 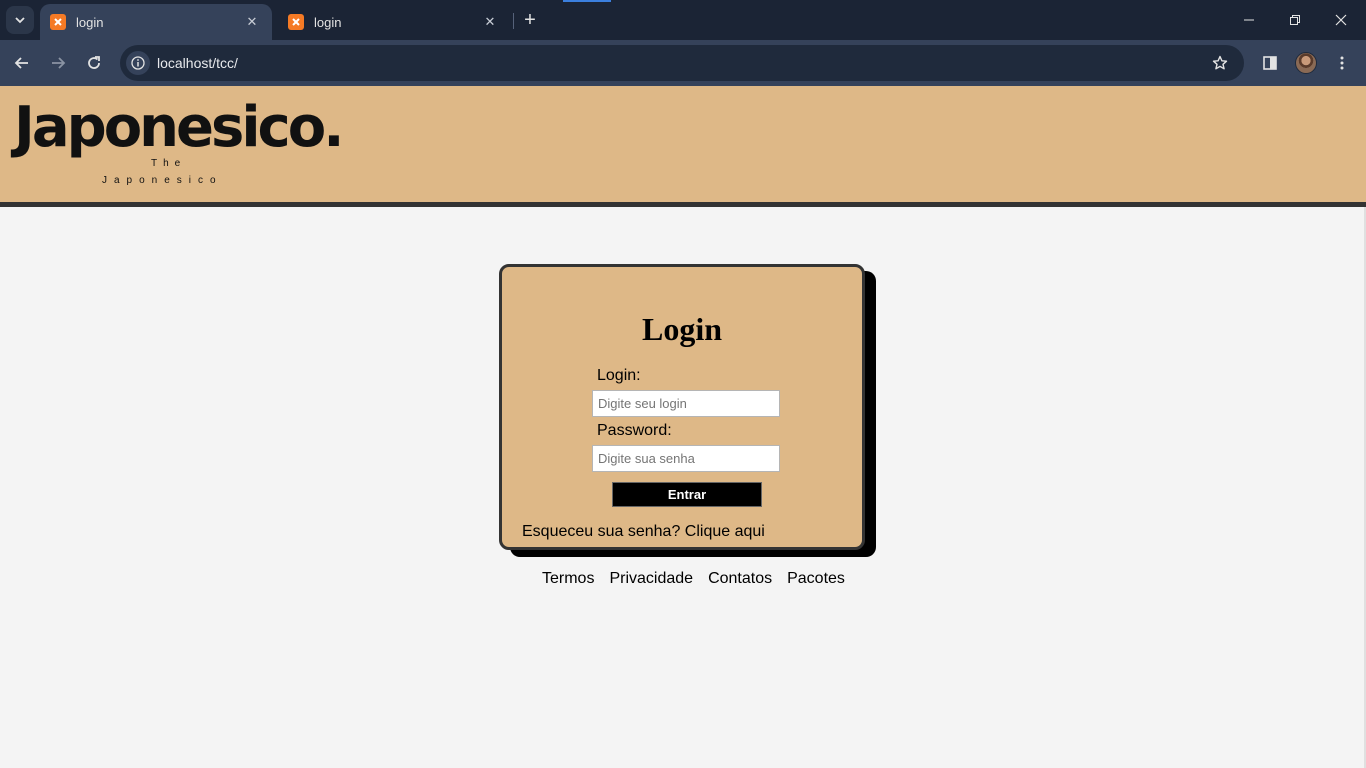 I want to click on side-panel-icon, so click(x=1270, y=63).